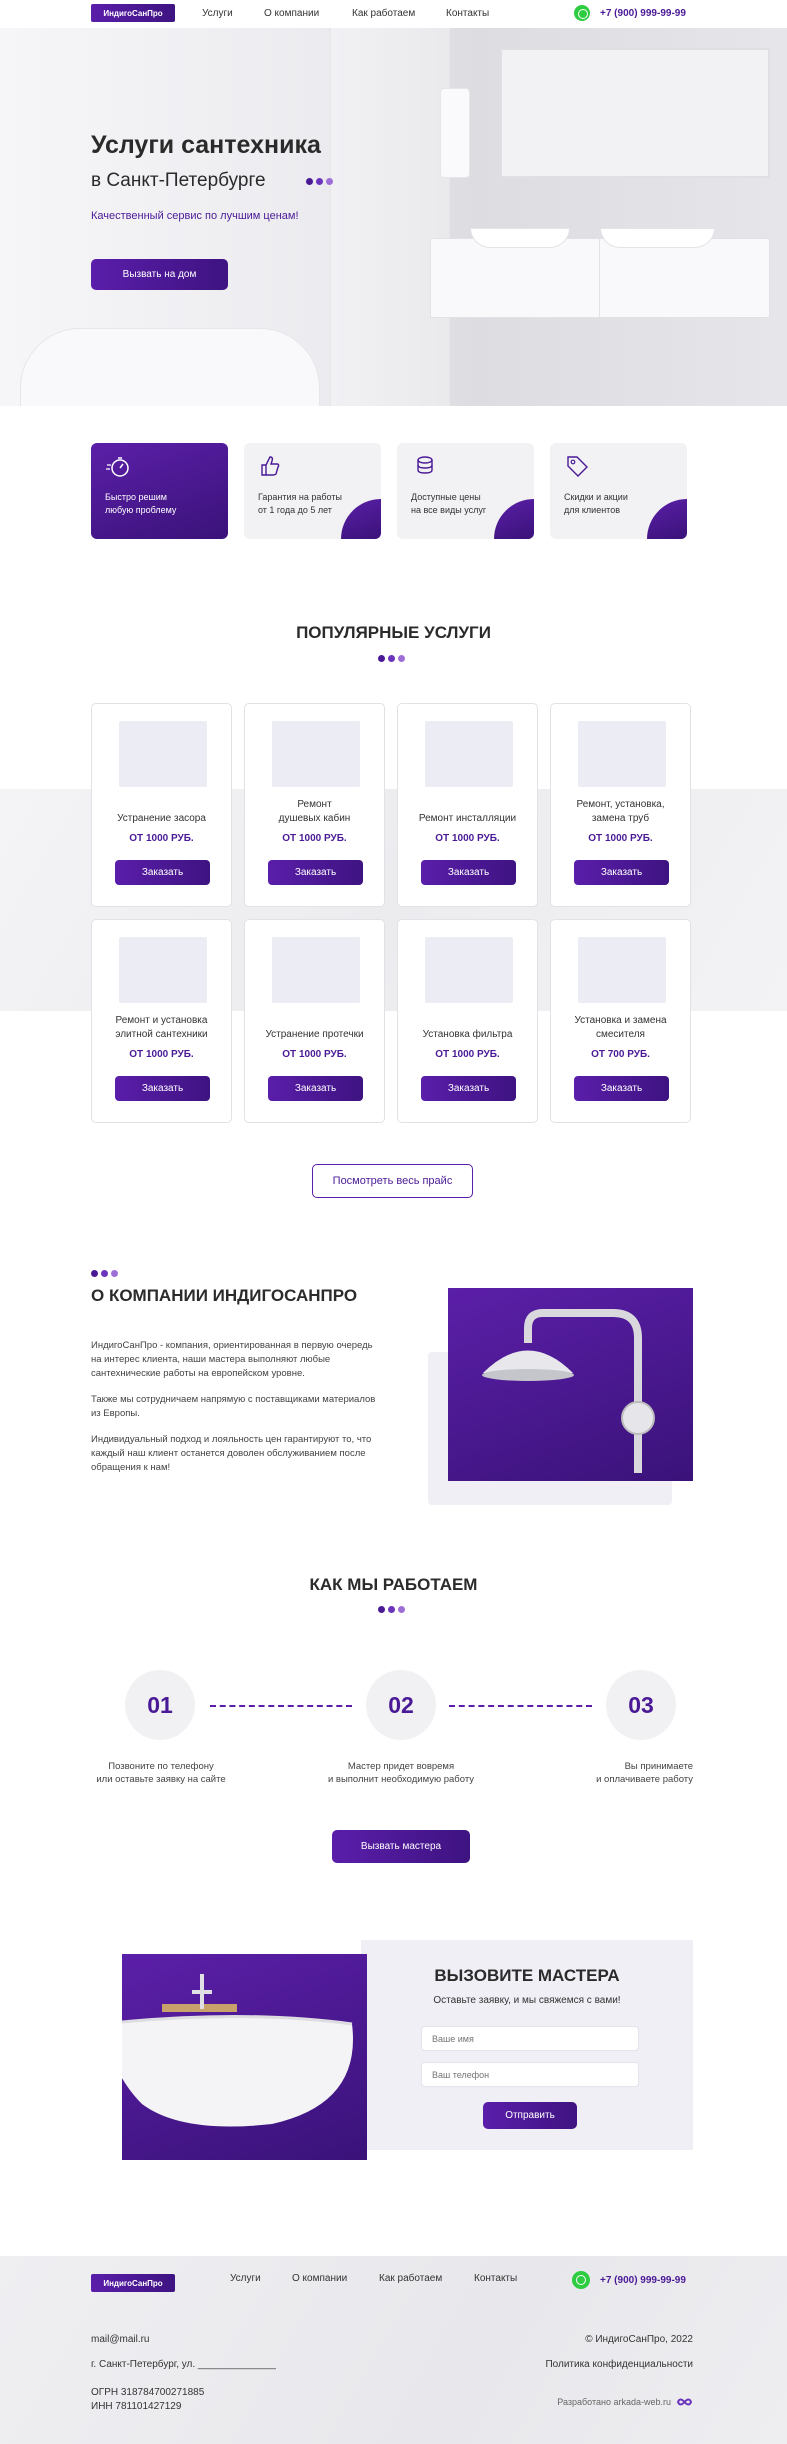 Image resolution: width=787 pixels, height=2444 pixels. Describe the element at coordinates (469, 970) in the screenshot. I see `water-filter-image` at that location.